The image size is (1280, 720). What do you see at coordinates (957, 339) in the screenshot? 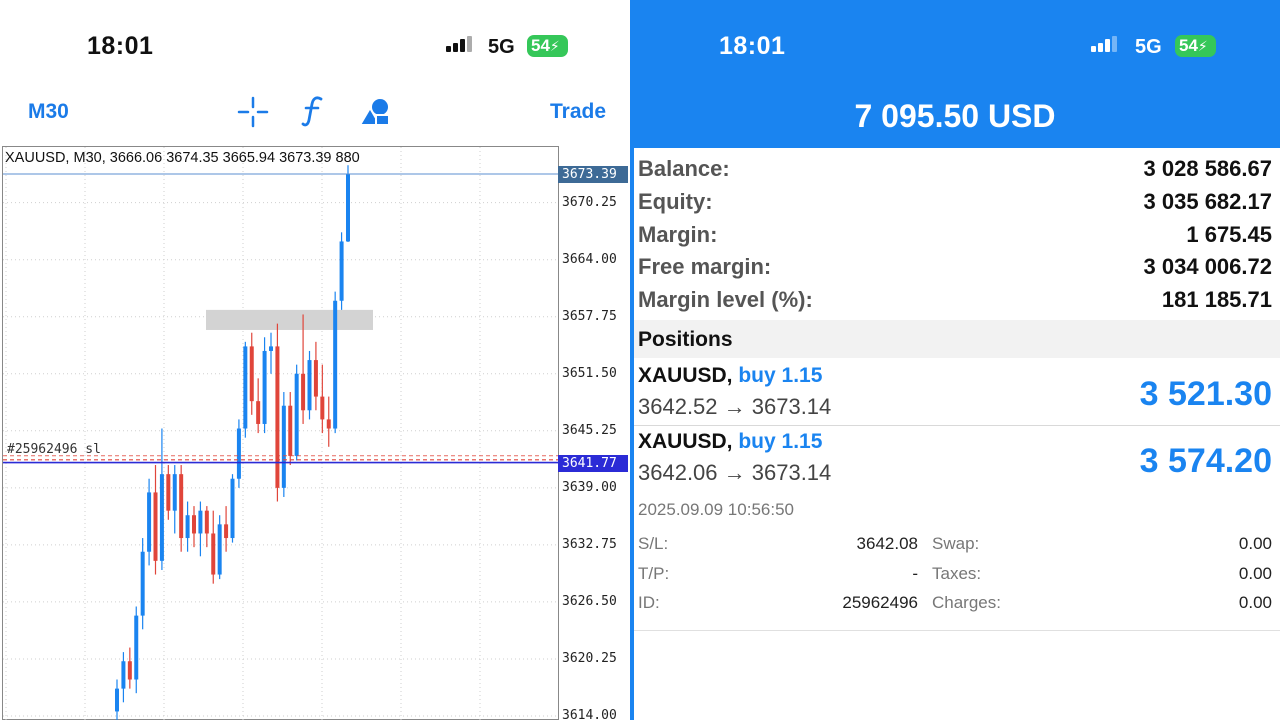
I see `positions-section-header: Positions` at bounding box center [957, 339].